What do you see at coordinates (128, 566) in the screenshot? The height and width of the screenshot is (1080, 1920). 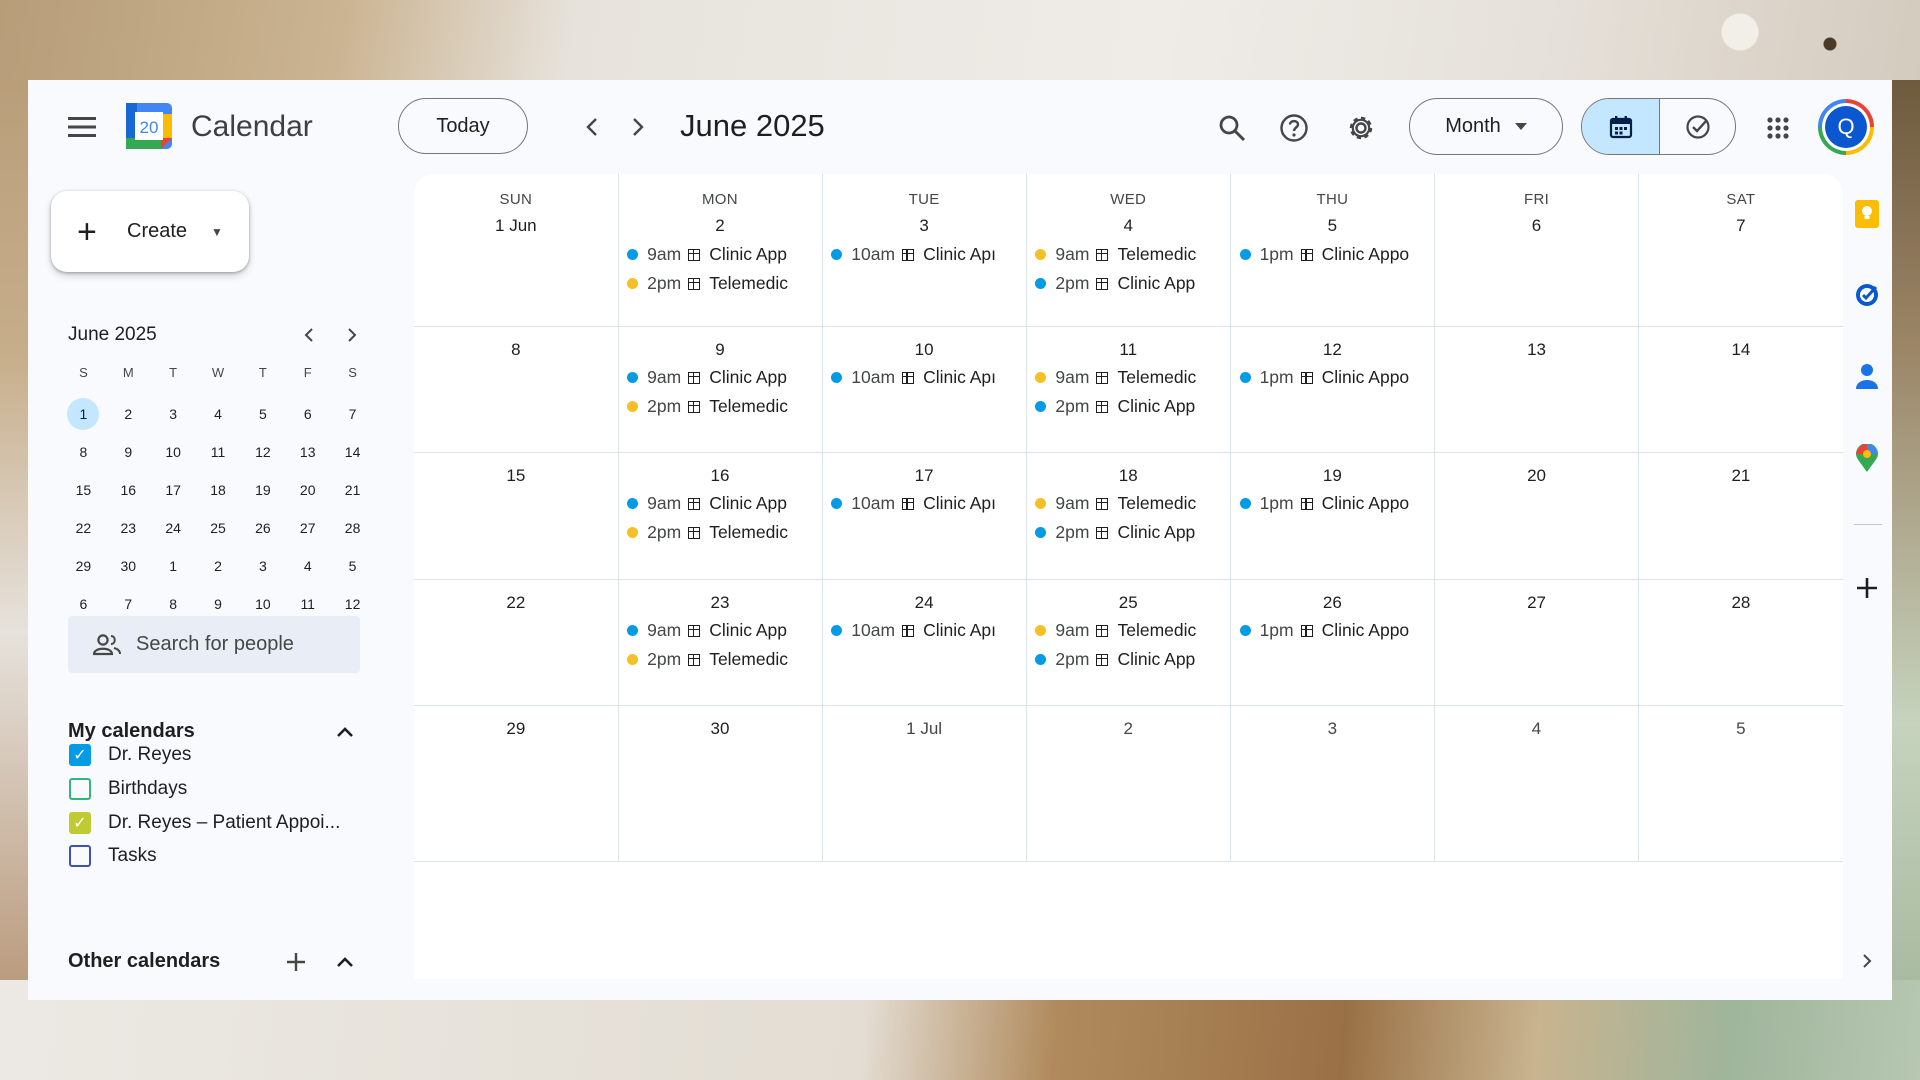 I see `mini-calendar-day: 30` at bounding box center [128, 566].